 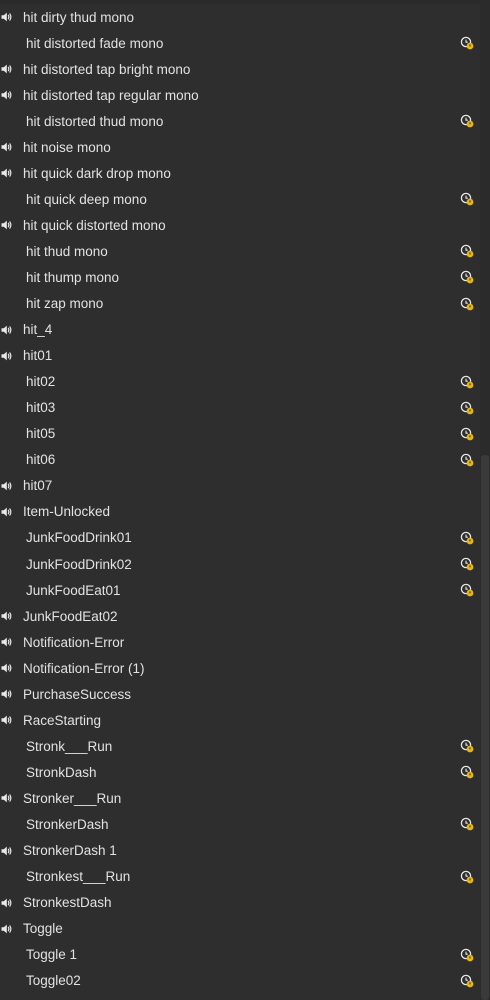 What do you see at coordinates (62, 720) in the screenshot?
I see `list-item-label: RaceStarting` at bounding box center [62, 720].